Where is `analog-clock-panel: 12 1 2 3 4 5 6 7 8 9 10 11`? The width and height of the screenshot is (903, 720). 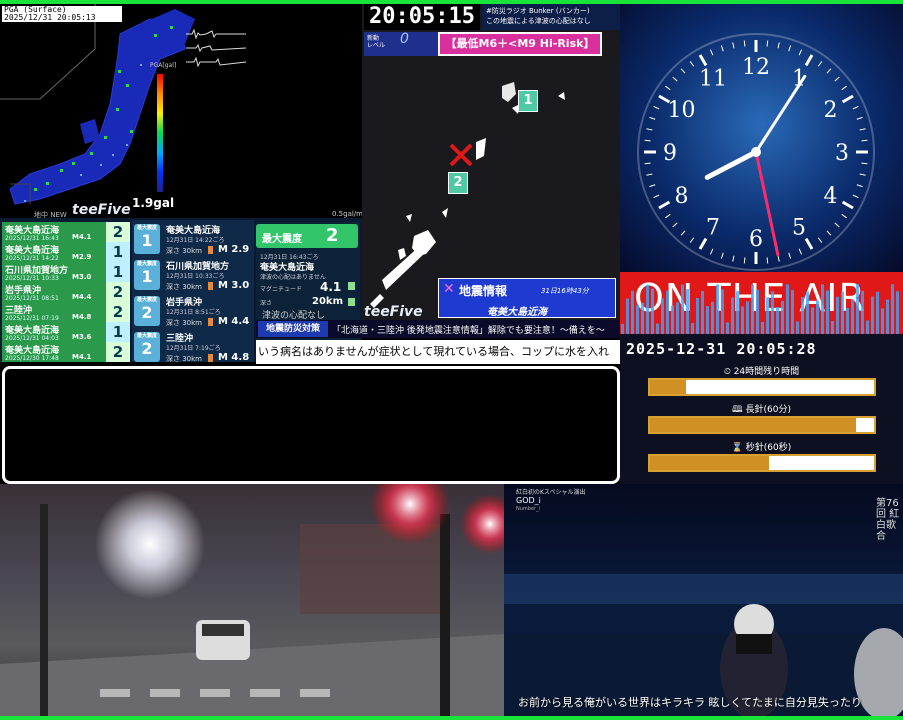
analog-clock-panel: 12 1 2 3 4 5 6 7 8 9 10 11 is located at coordinates (761, 138).